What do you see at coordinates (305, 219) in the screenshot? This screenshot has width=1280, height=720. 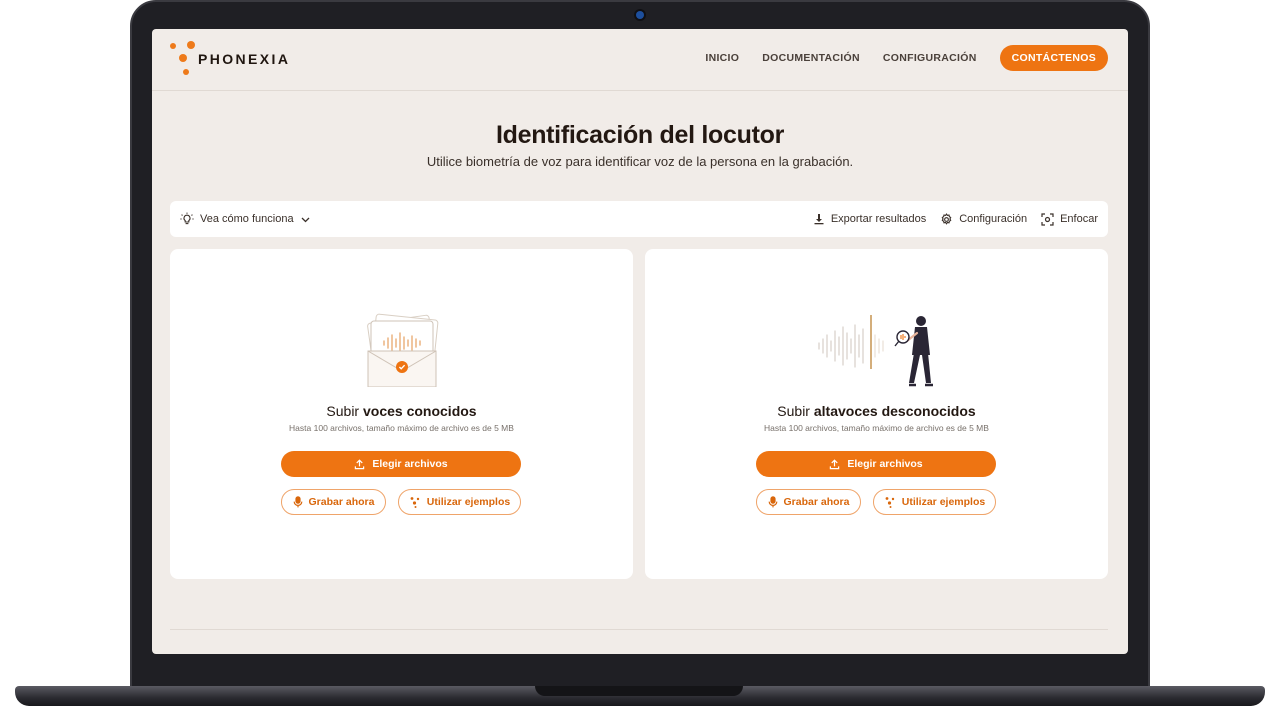 I see `chevron-down-icon` at bounding box center [305, 219].